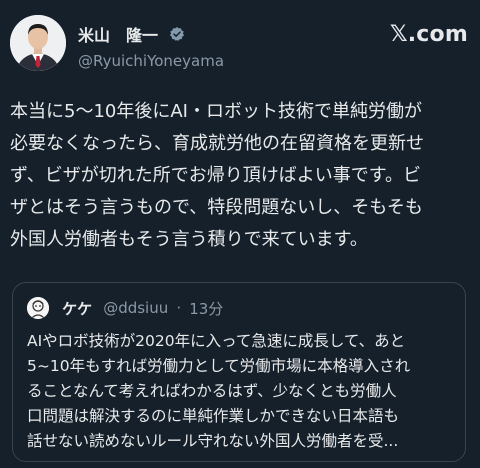  I want to click on x-logo: 𝕏.com, so click(429, 34).